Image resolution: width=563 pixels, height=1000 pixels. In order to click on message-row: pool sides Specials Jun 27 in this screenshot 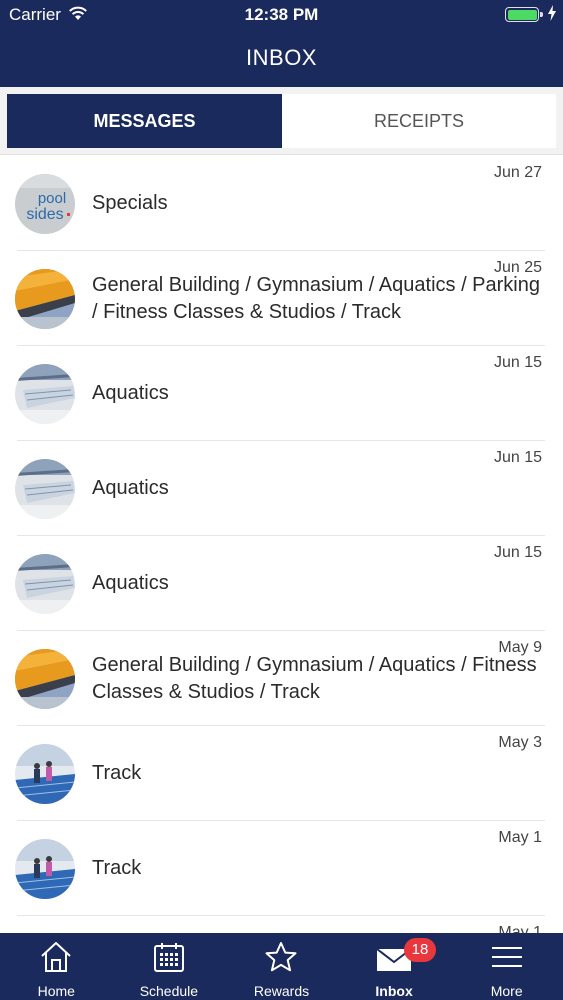, I will do `click(281, 203)`.